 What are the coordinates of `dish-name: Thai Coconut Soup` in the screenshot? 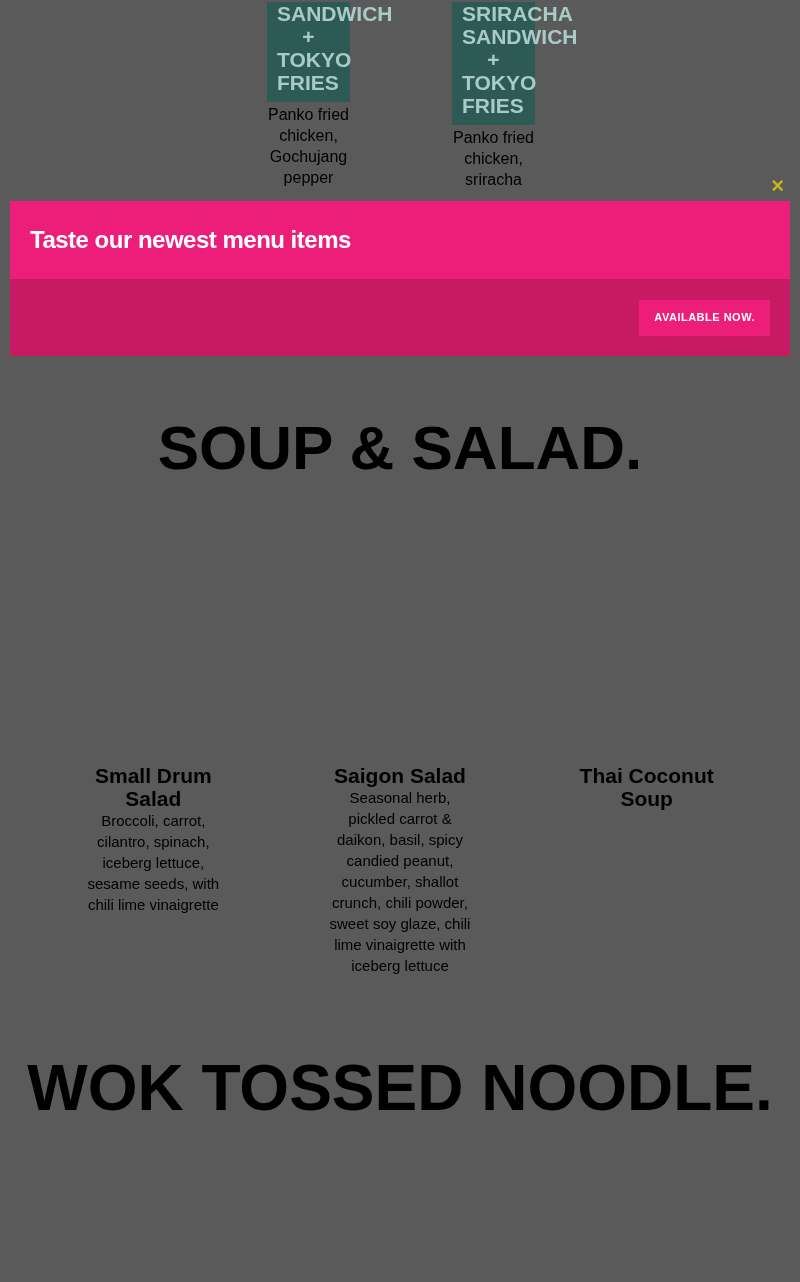 It's located at (646, 787).